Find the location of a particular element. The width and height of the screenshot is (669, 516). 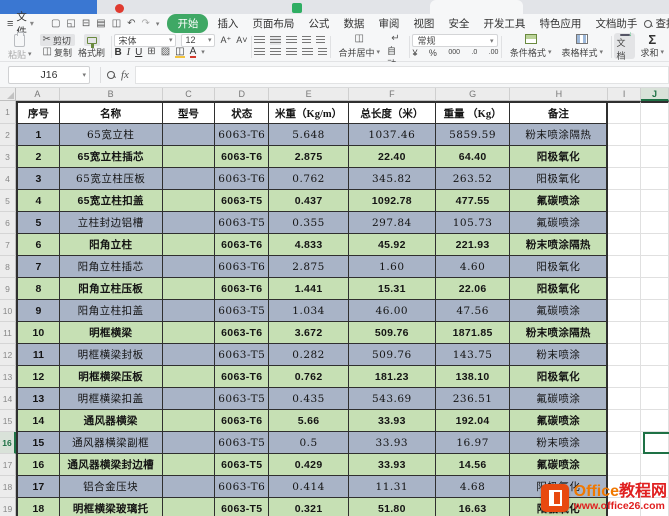

cell: 明框横梁玻璃托 is located at coordinates (111, 507).